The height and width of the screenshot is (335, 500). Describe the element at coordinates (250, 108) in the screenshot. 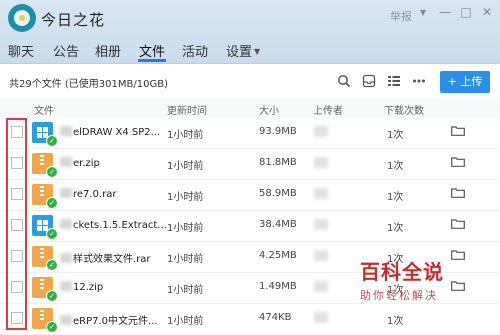

I see `file-table-header: 文件 更新时间 大小 上传者 下载次数` at that location.